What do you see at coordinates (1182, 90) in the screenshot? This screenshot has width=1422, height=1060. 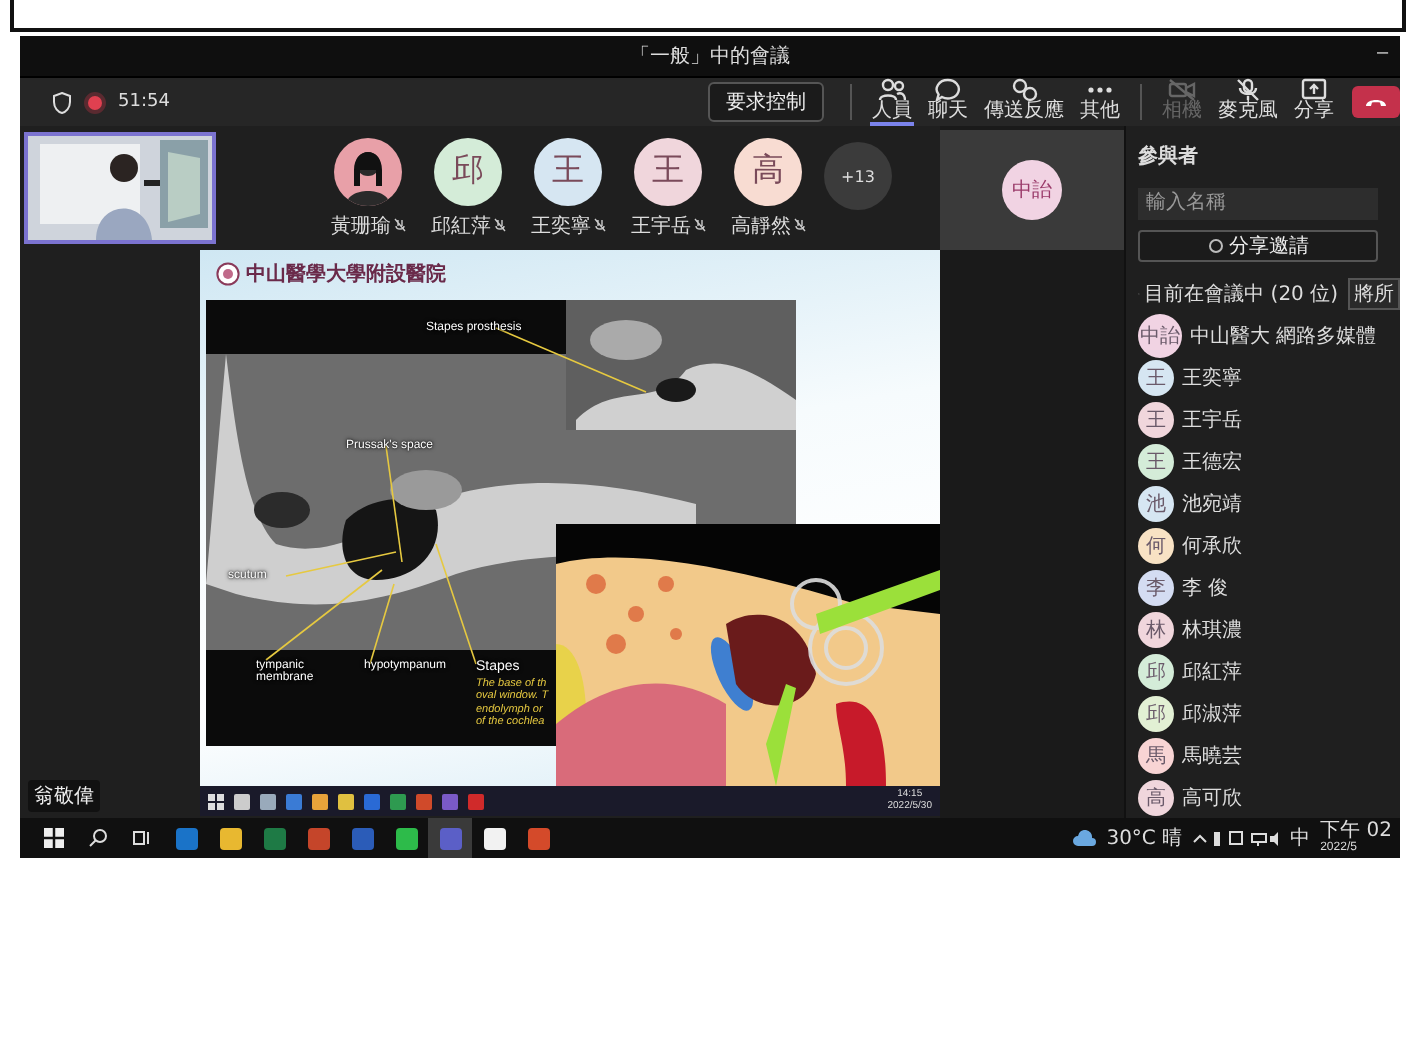 I see `camera-off-icon` at bounding box center [1182, 90].